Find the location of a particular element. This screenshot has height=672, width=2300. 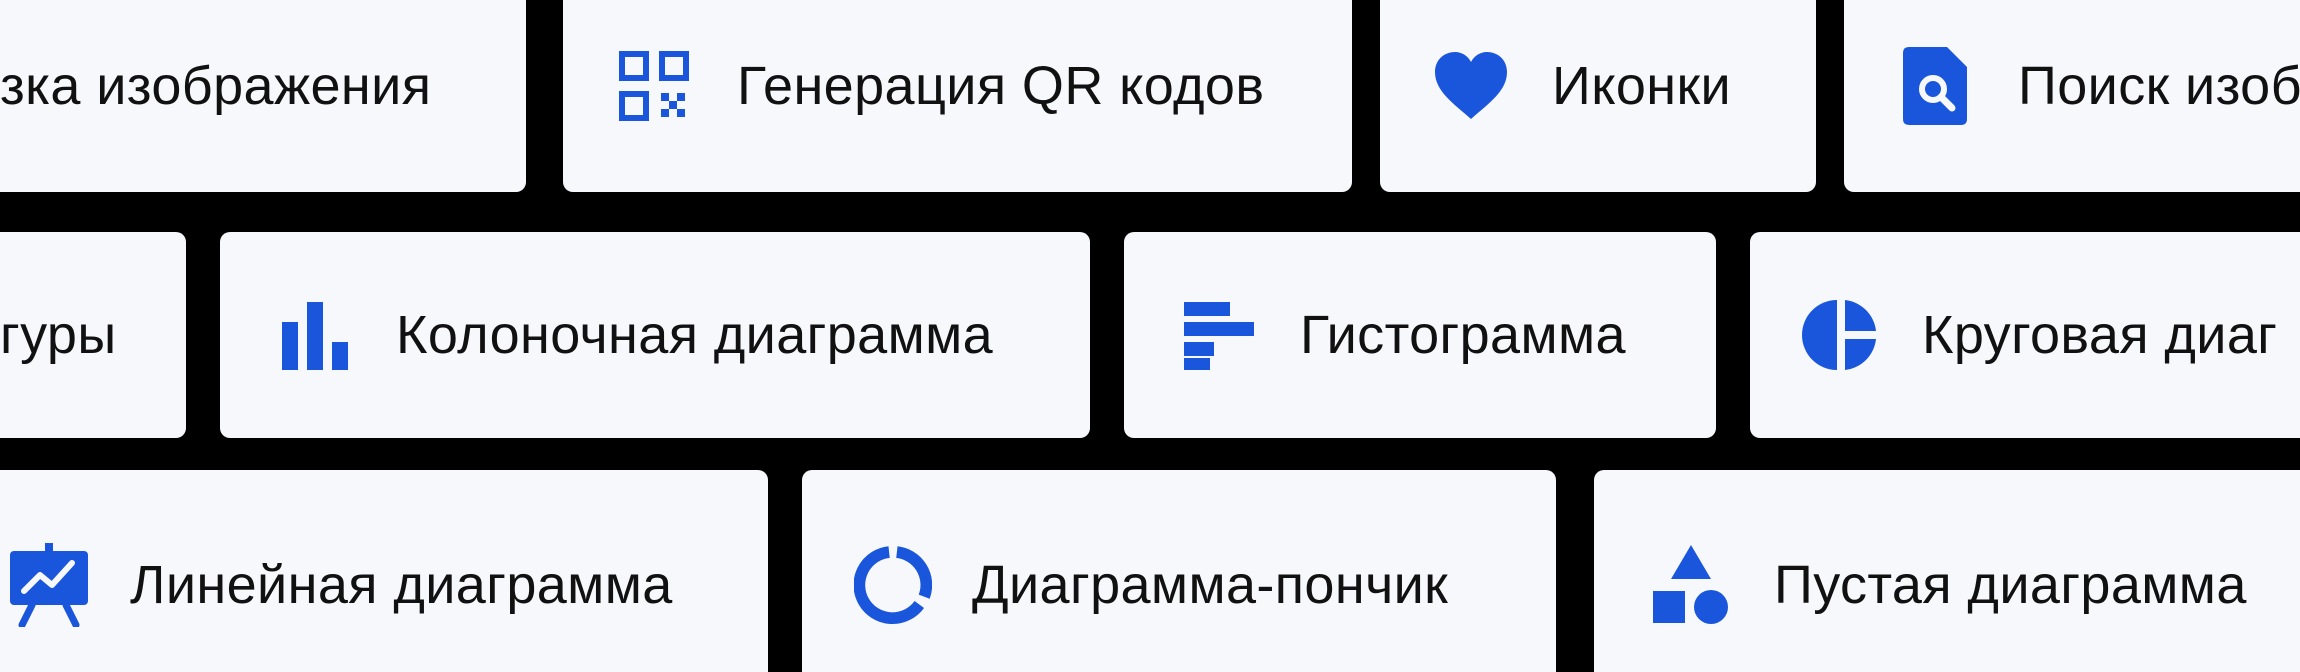

qr-code-icon is located at coordinates (654, 86).